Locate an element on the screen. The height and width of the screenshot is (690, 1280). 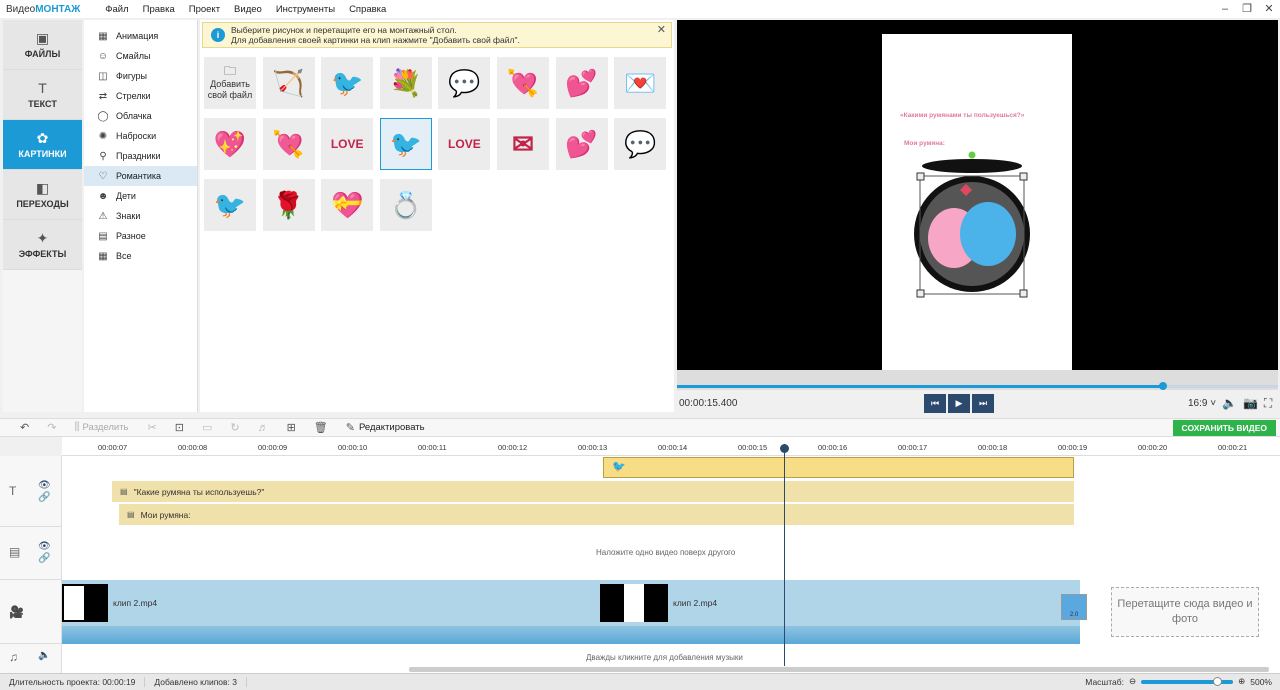
playhead is located at coordinates (784, 555).